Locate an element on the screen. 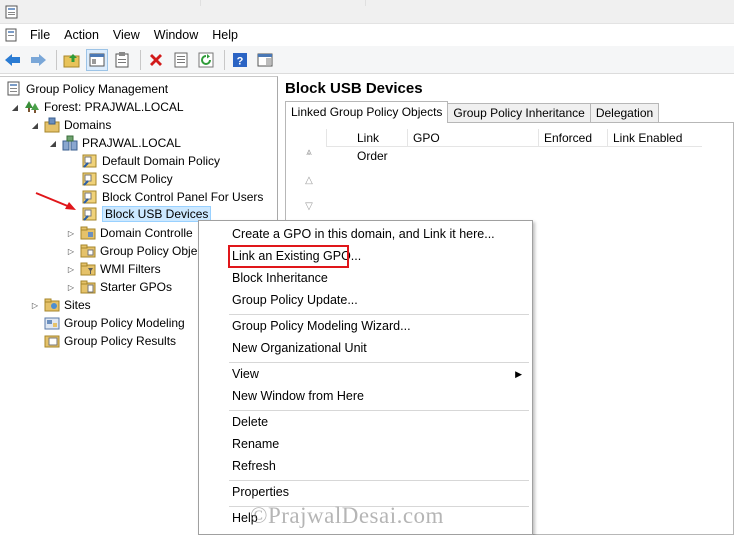  domain-icon is located at coordinates (70, 143).